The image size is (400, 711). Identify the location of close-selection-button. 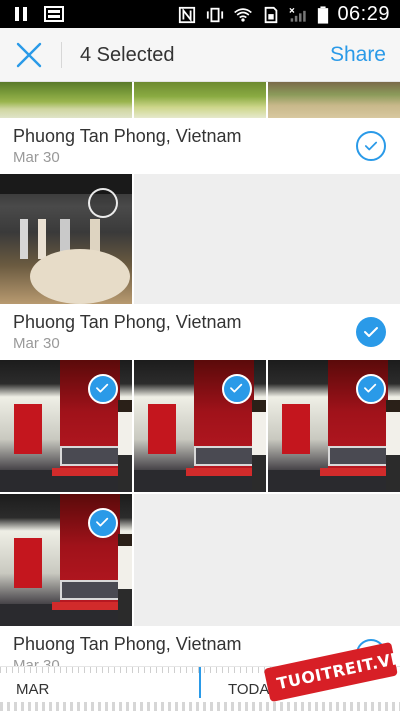
(29, 55).